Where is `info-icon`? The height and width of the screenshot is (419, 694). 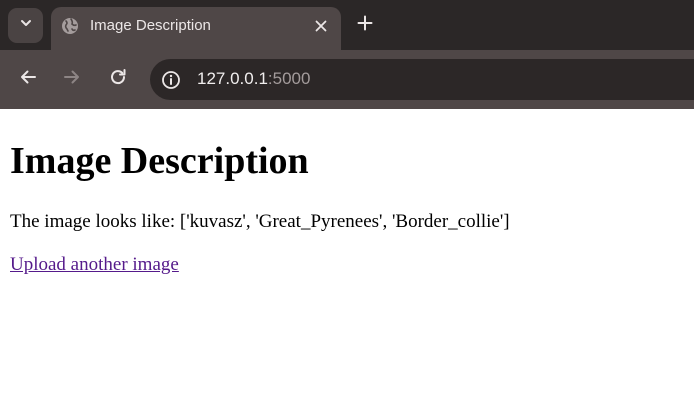 info-icon is located at coordinates (171, 80).